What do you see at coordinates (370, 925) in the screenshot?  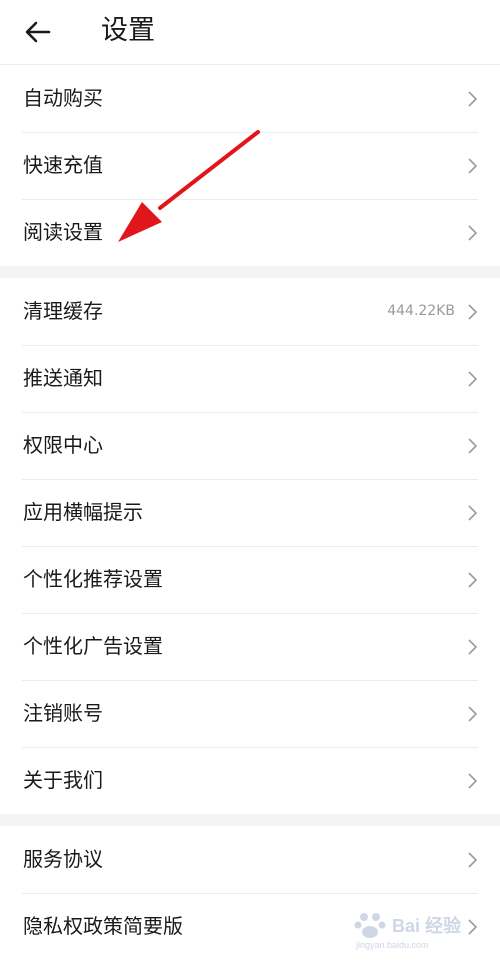 I see `paw-icon` at bounding box center [370, 925].